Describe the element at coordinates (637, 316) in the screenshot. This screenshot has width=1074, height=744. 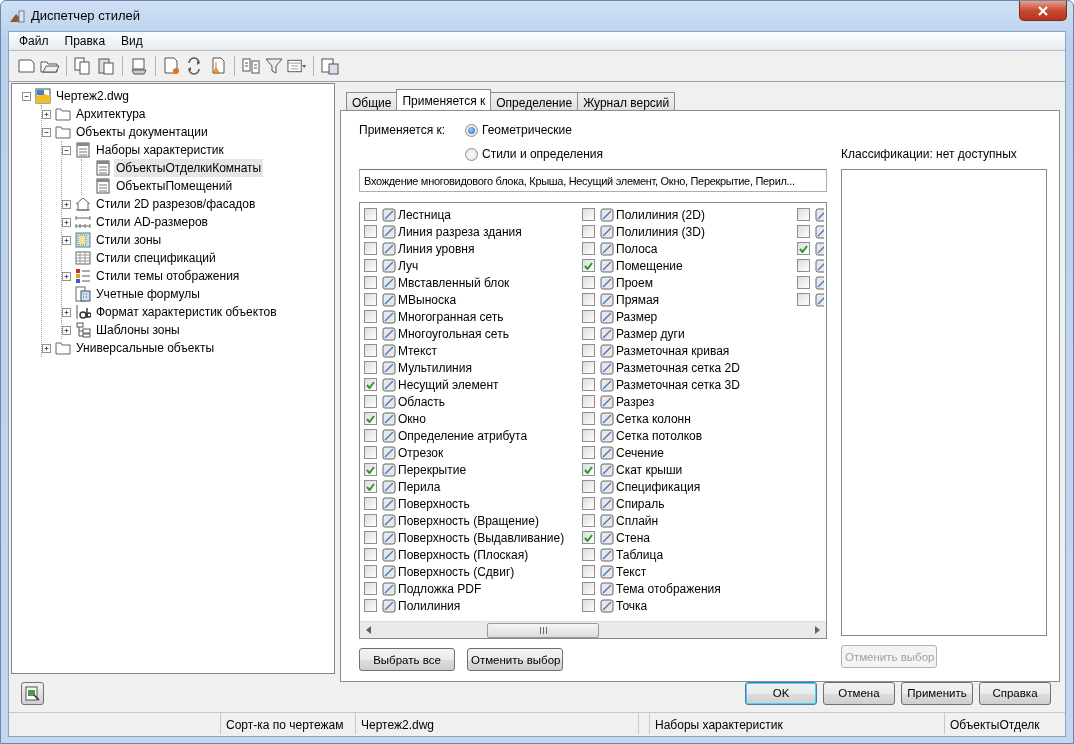
I see `checkbox-label: Размер` at that location.